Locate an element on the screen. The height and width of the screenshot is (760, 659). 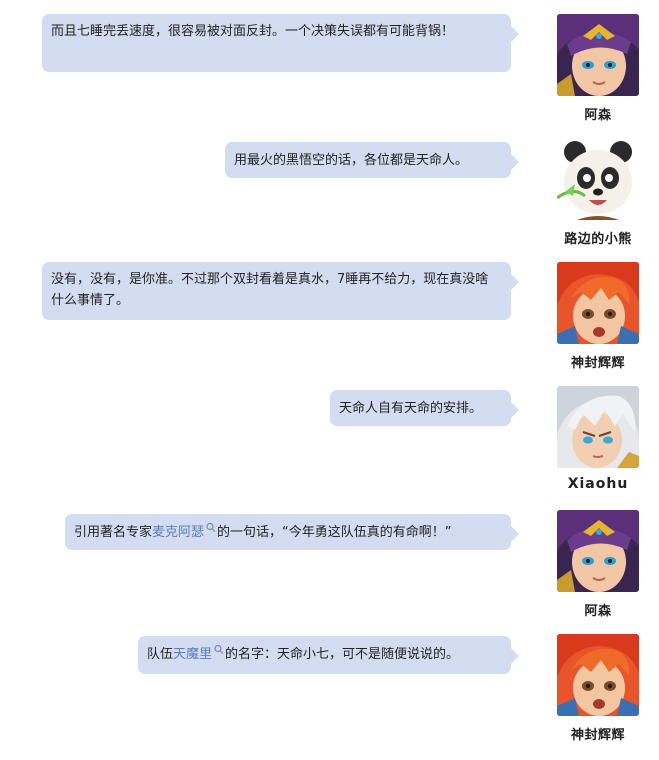
message-text: 队伍 is located at coordinates (160, 654).